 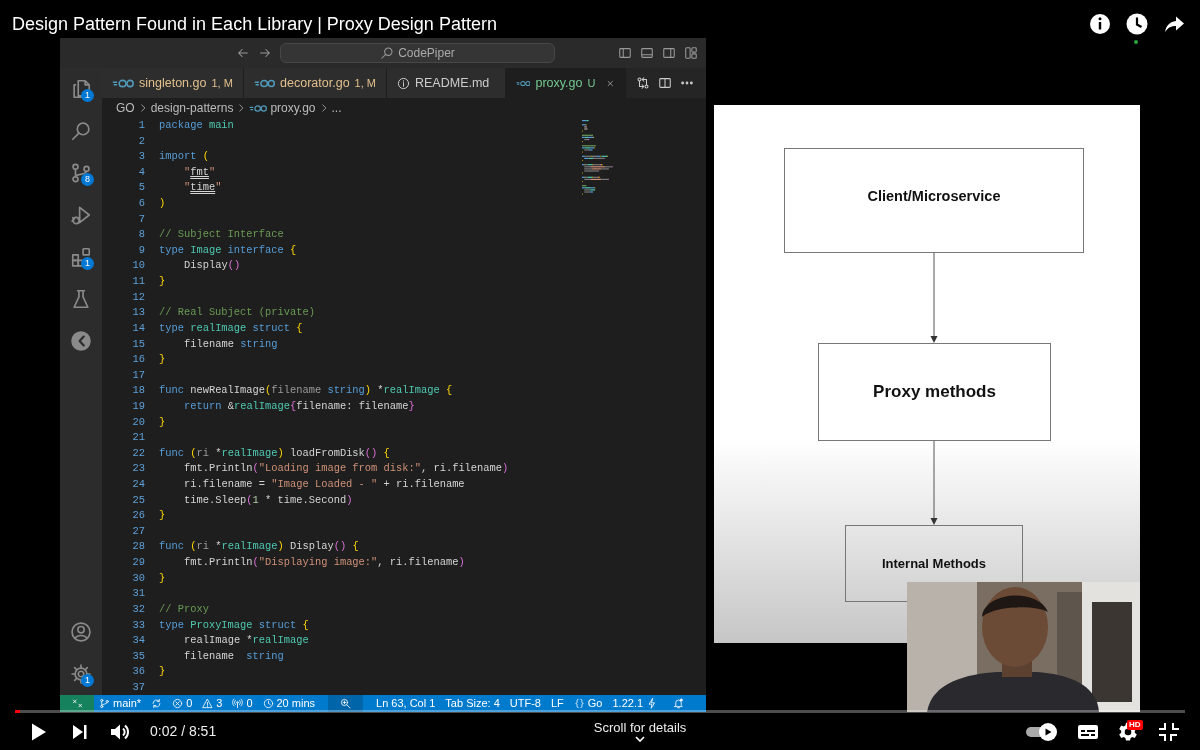 What do you see at coordinates (346, 469) in the screenshot?
I see `code-line: fmt.Println("Loading image from disk:", ri.filename)` at bounding box center [346, 469].